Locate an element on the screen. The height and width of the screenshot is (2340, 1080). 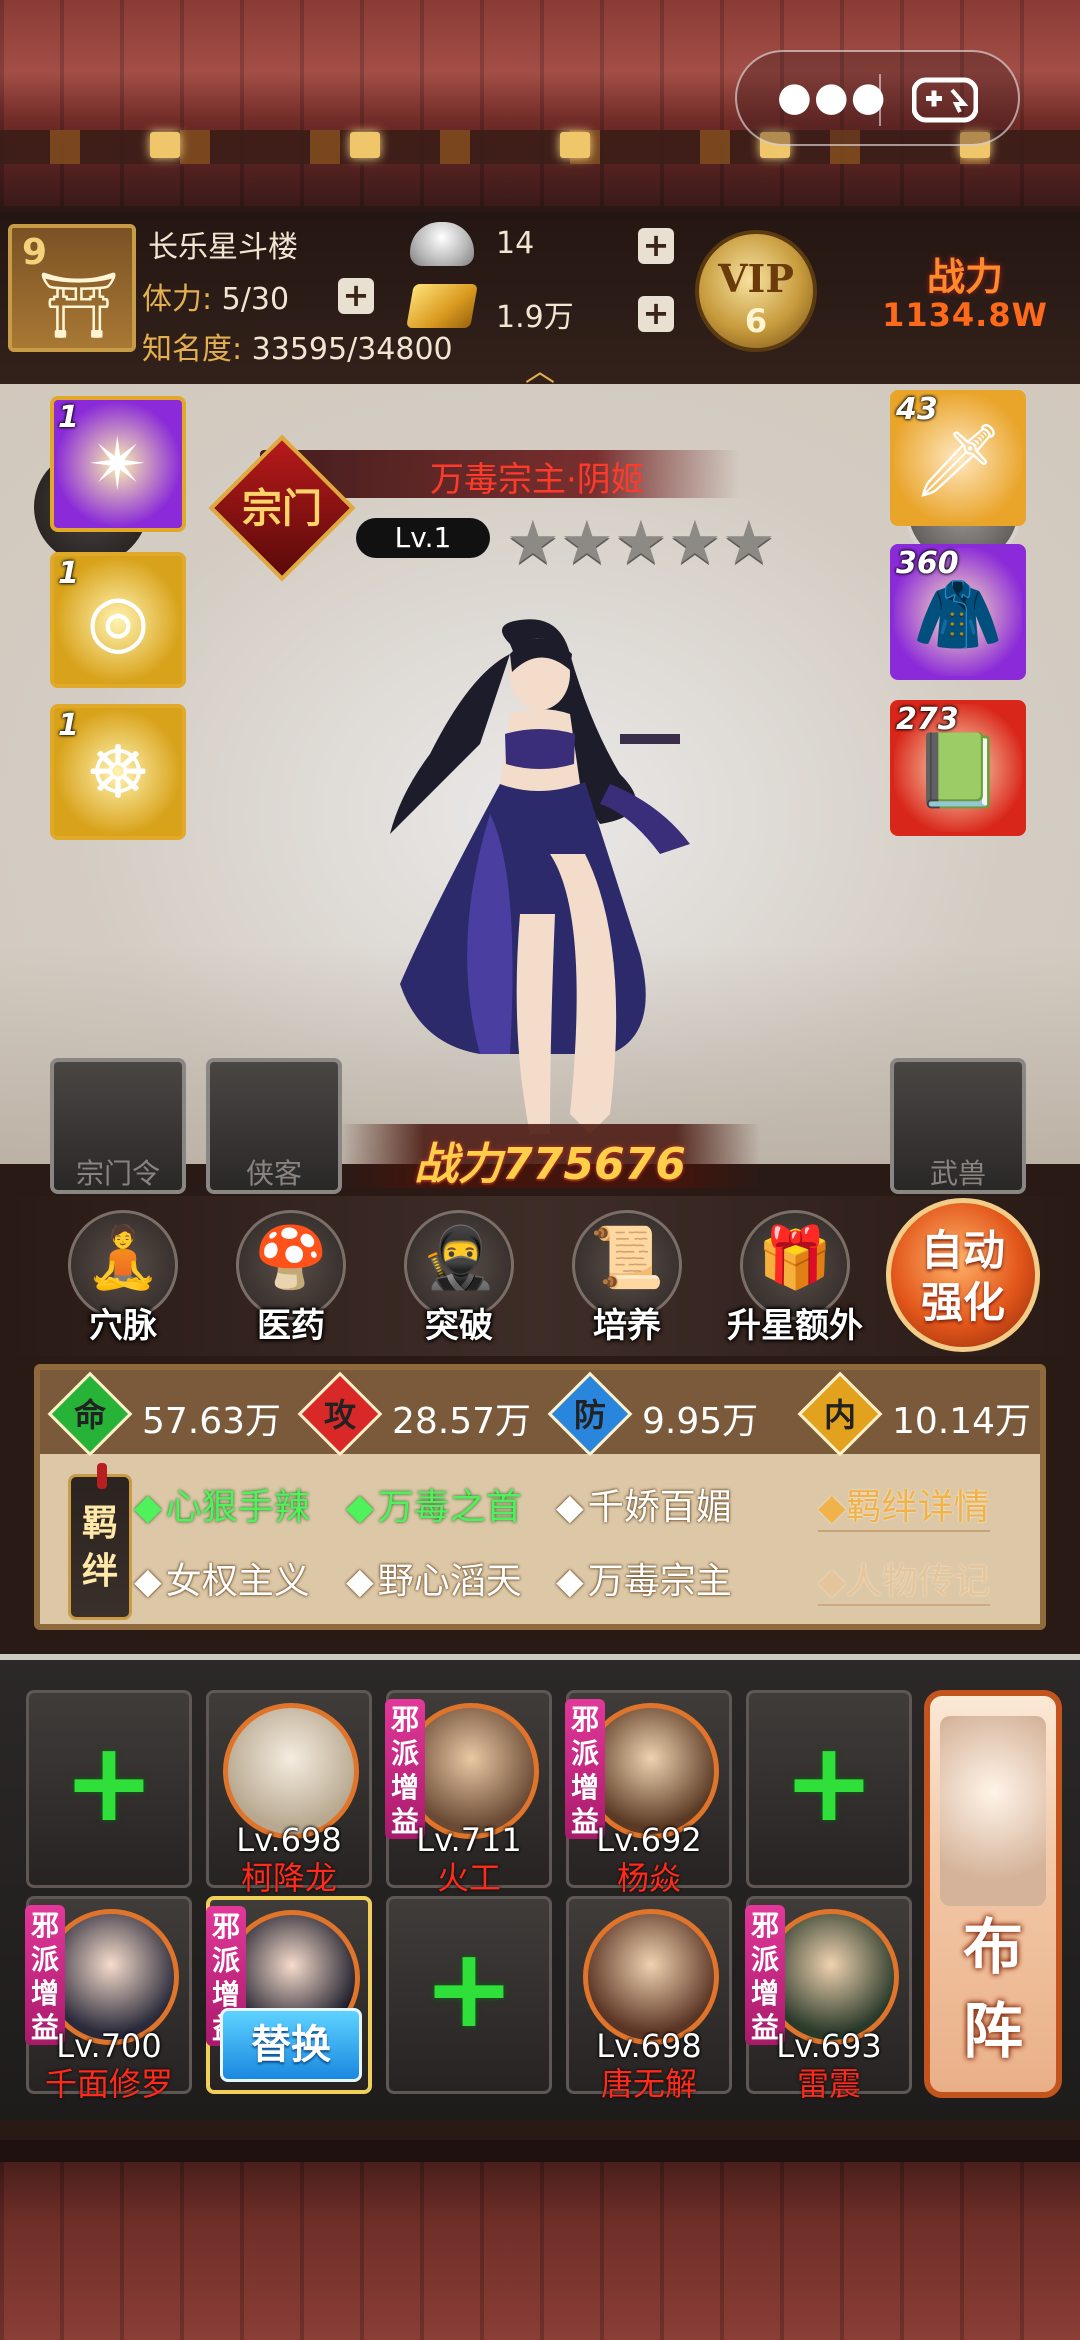
team-hero-name: 唐无解 is located at coordinates (648, 2084).